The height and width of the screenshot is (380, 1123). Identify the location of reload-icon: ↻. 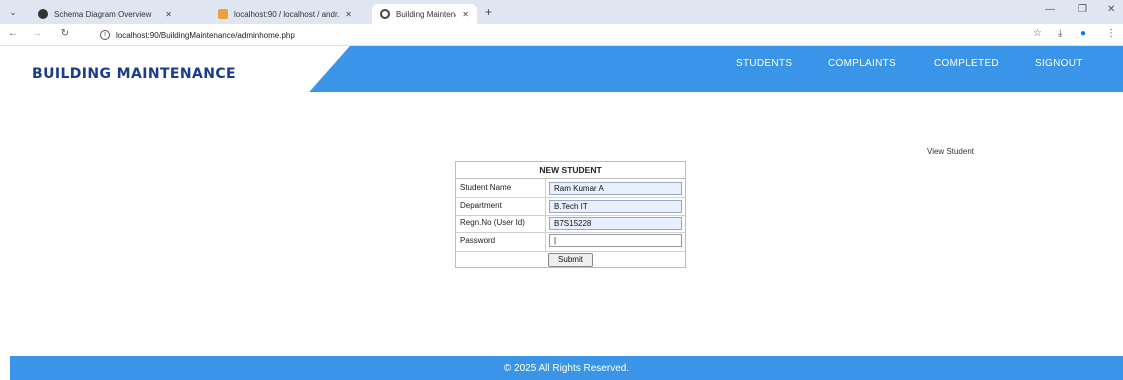
(65, 33).